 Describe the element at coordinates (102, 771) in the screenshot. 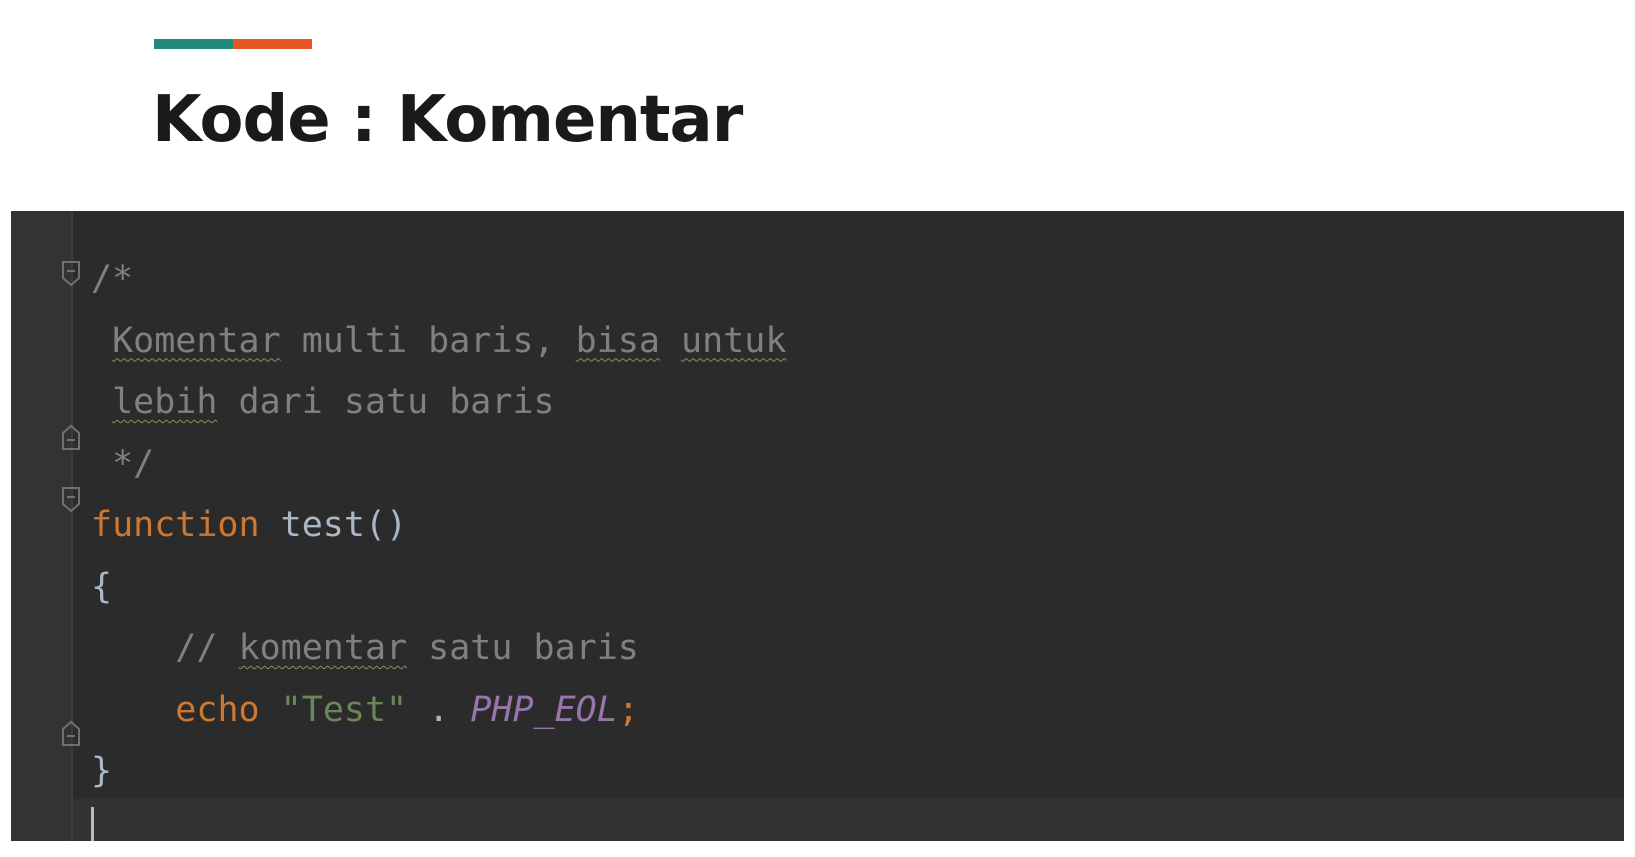

I see `code-token: }` at that location.